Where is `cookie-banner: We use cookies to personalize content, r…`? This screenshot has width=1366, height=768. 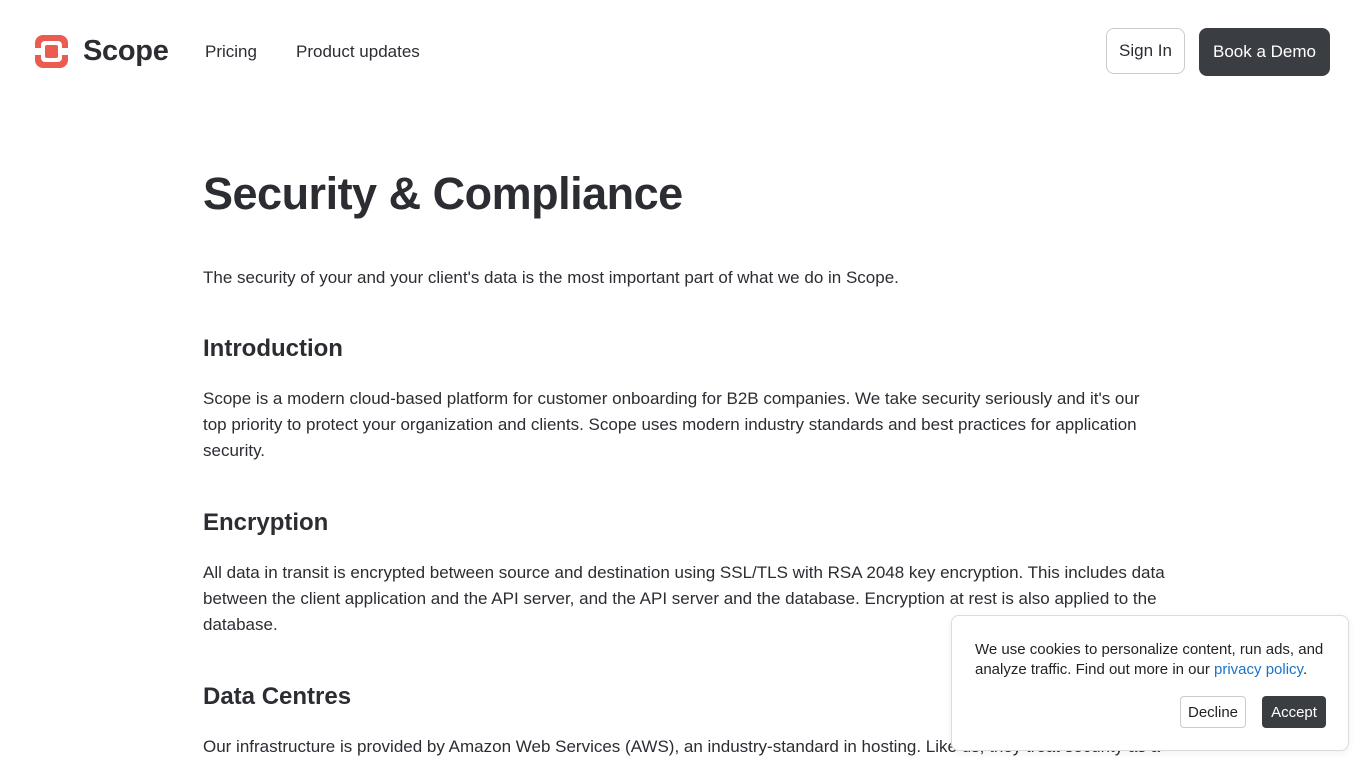
cookie-banner: We use cookies to personalize content, r… is located at coordinates (1150, 683).